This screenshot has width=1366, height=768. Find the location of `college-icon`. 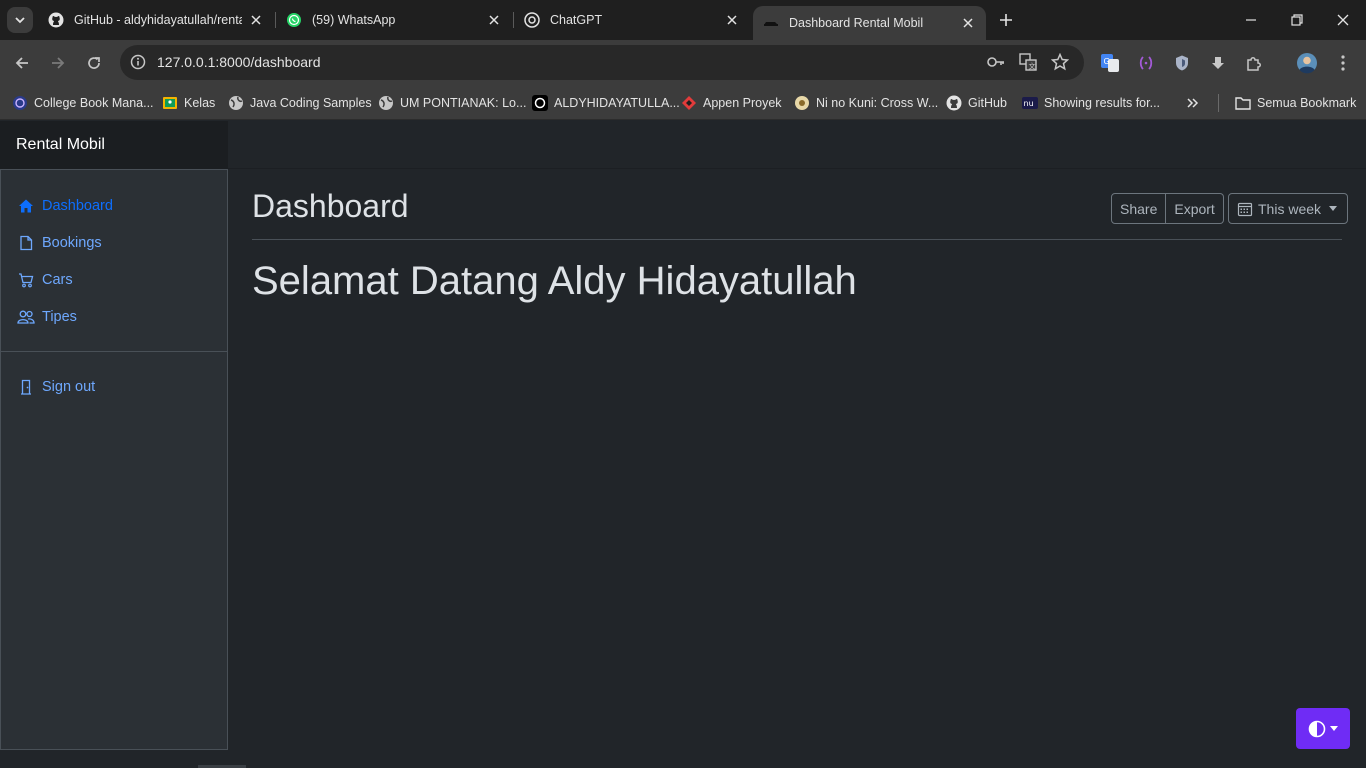

college-icon is located at coordinates (20, 103).